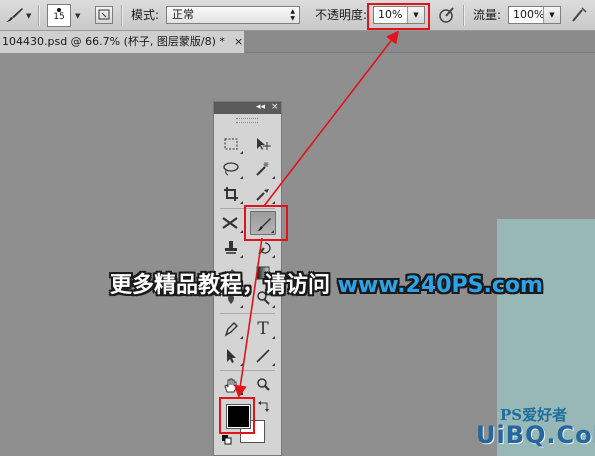  I want to click on healing-brush-tool, so click(231, 223).